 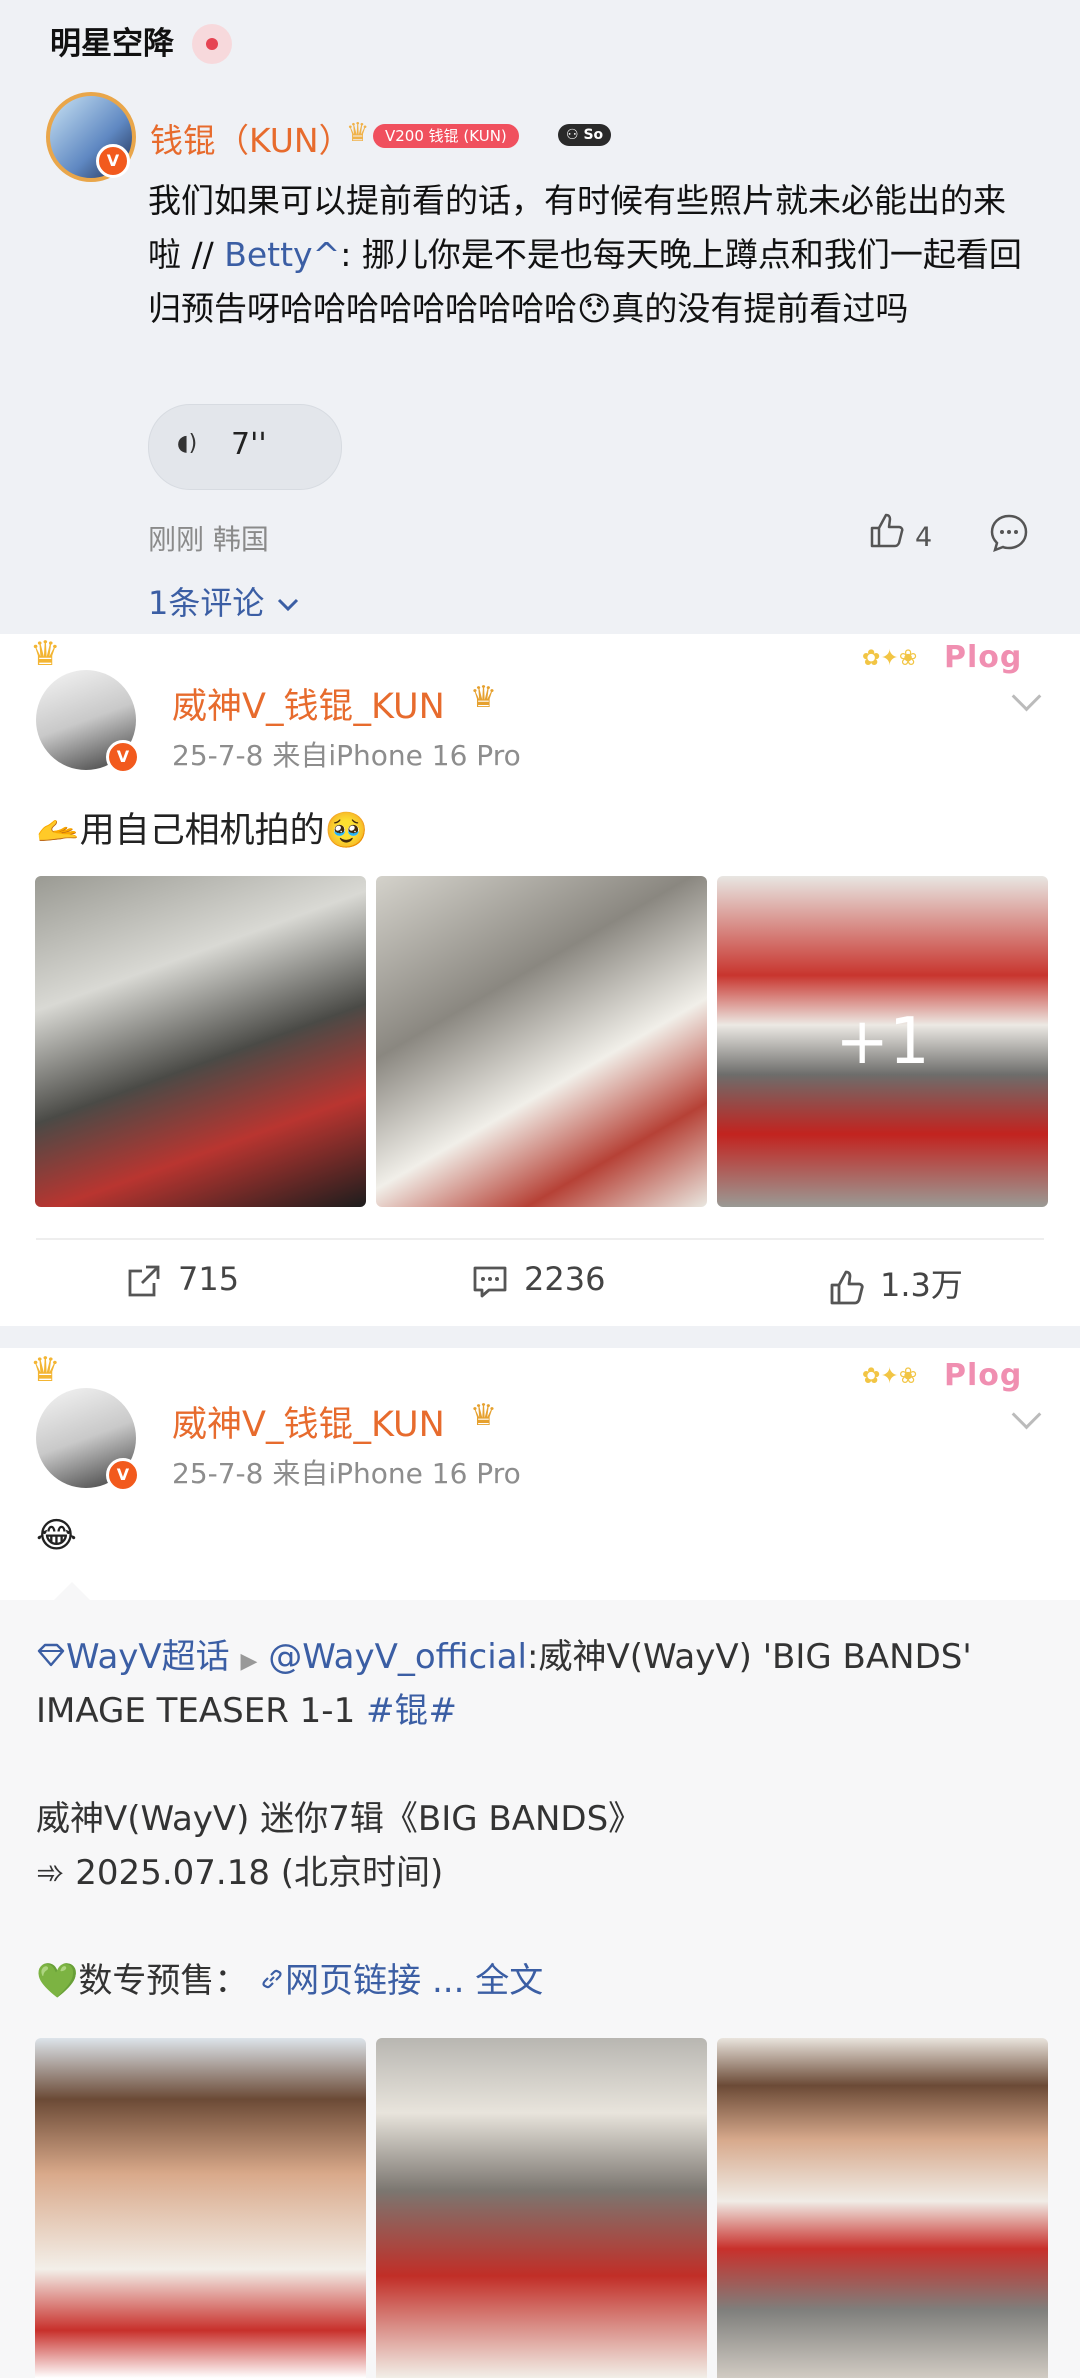 What do you see at coordinates (339, 1819) in the screenshot?
I see `repost-line: 威神V(WayV) 迷你7辑《BIG BANDS》` at bounding box center [339, 1819].